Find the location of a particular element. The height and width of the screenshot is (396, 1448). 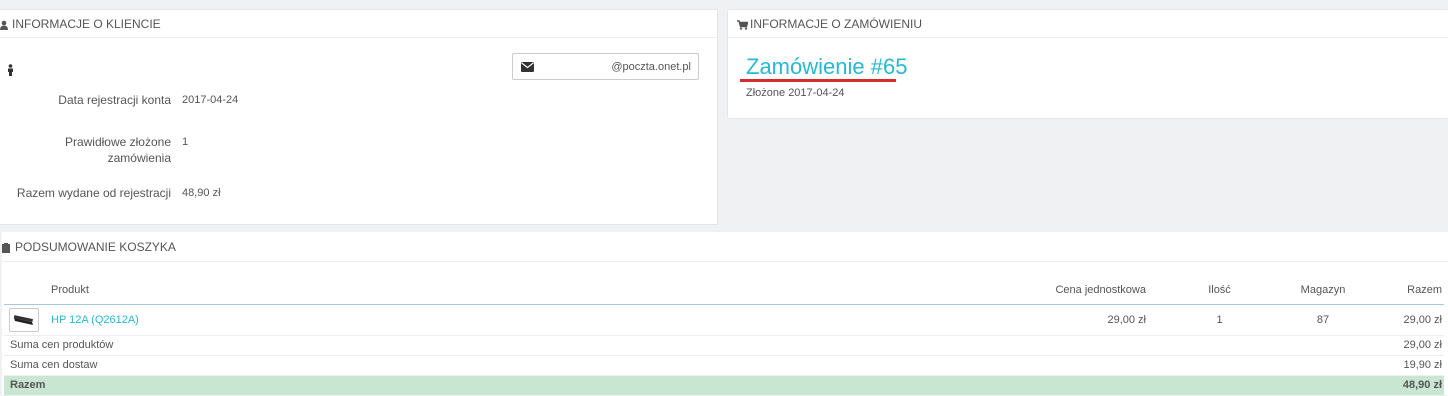

table-row: HP 12A (Q2612A) 29,00 zł 1 87 29,00 zł is located at coordinates (724, 320).